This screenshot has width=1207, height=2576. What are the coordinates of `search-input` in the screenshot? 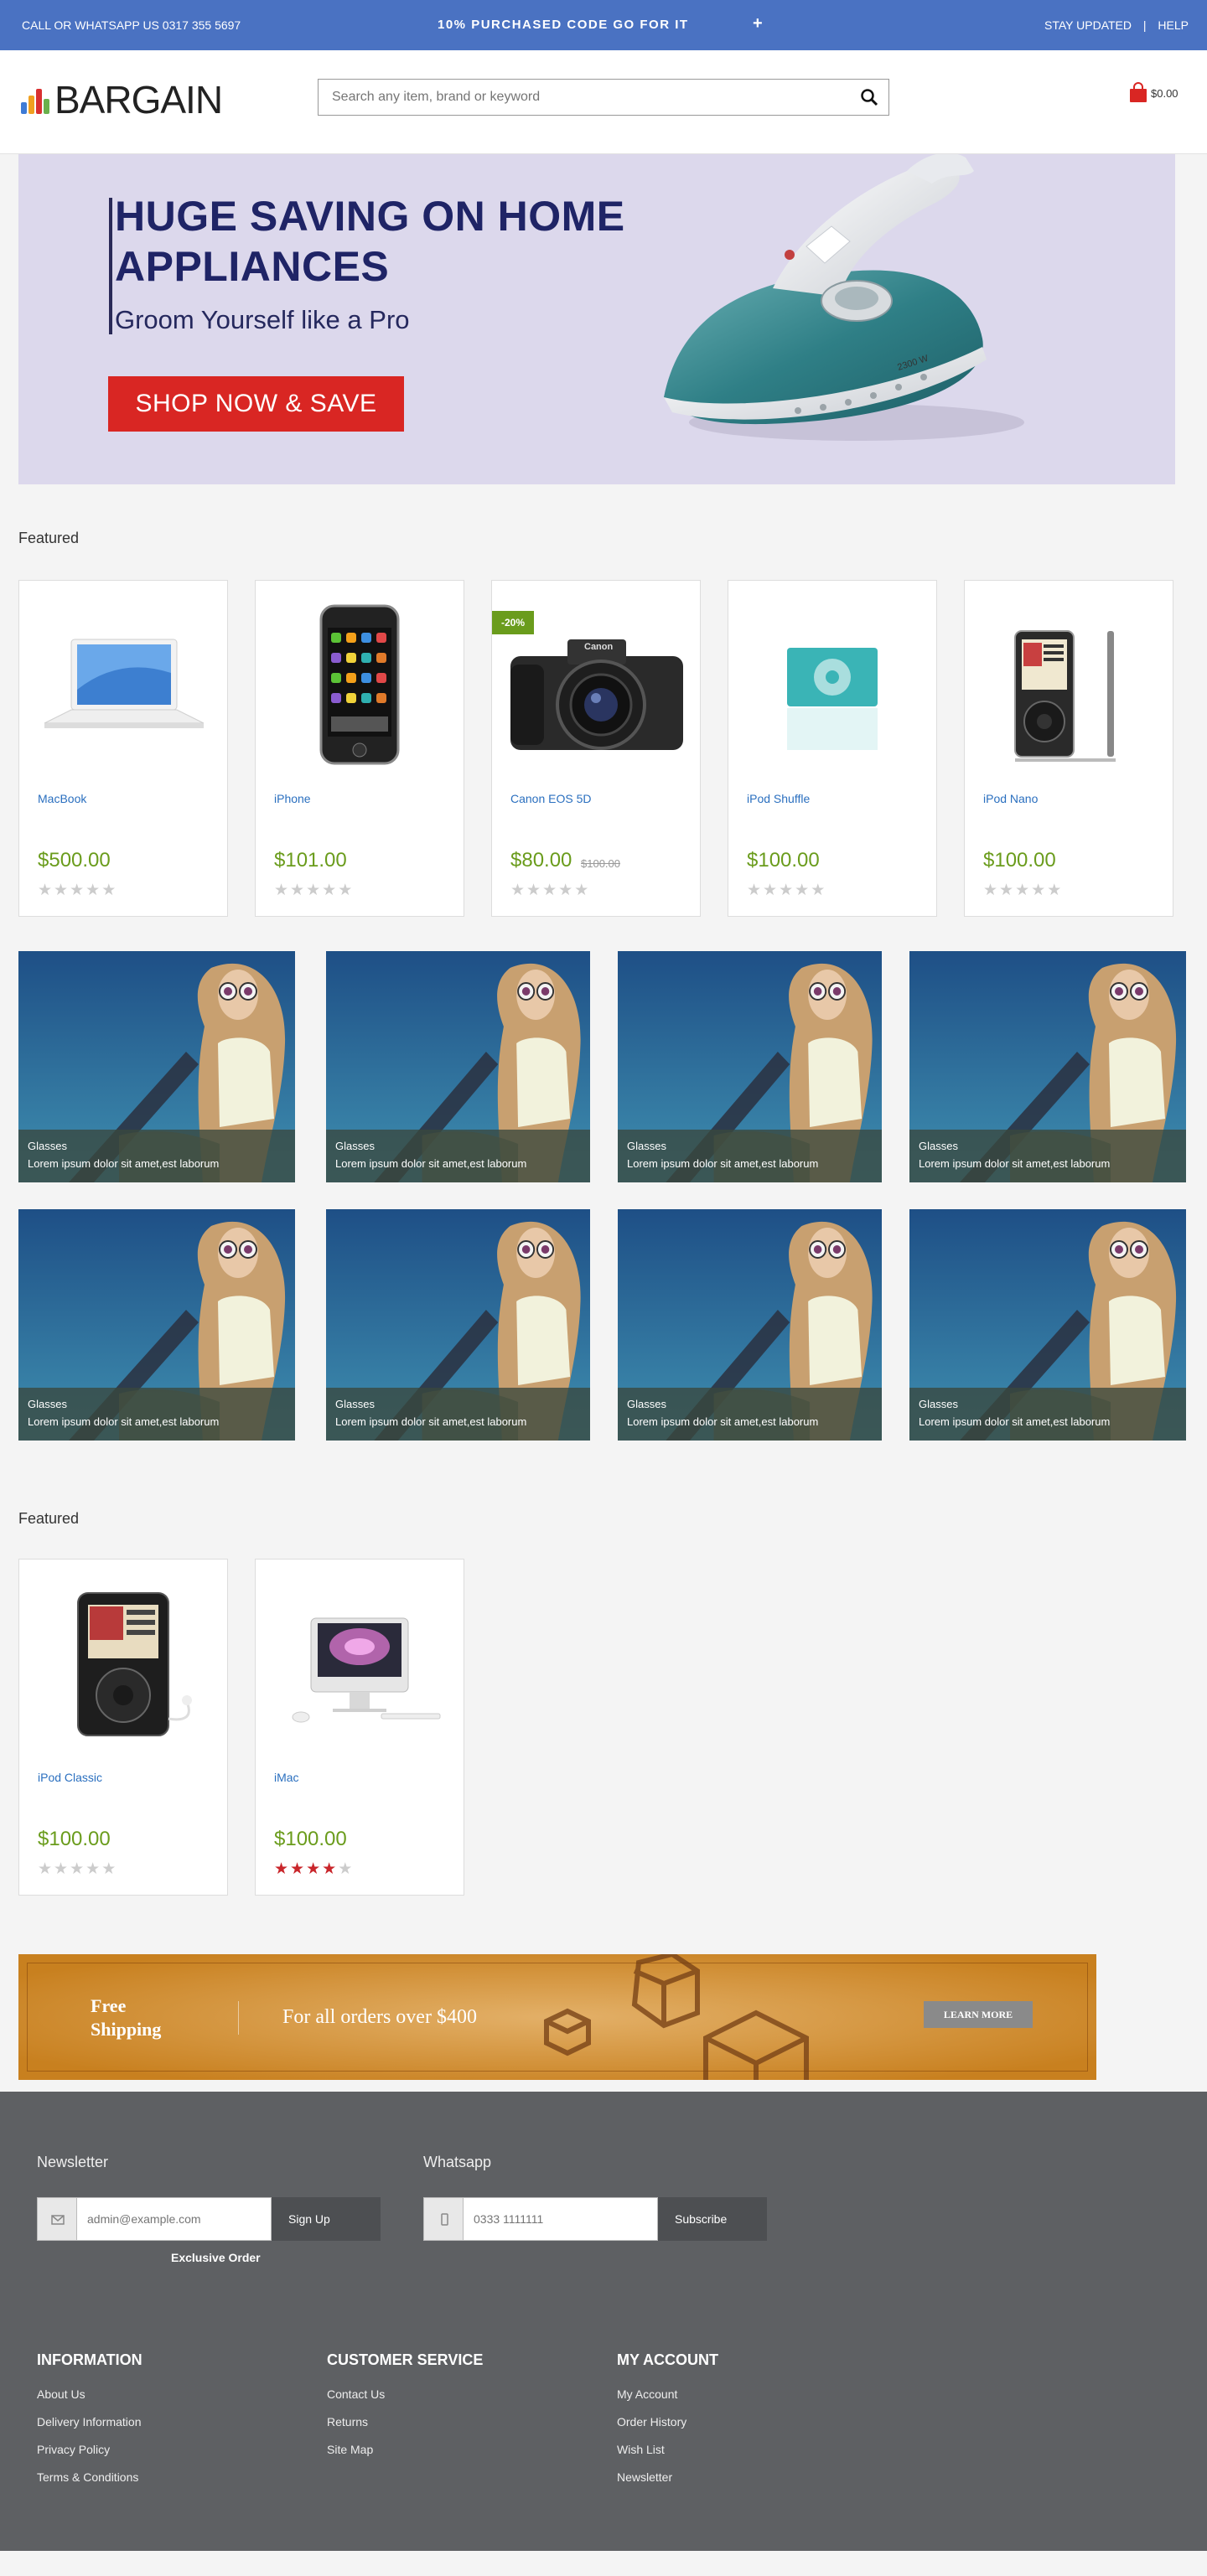 It's located at (583, 97).